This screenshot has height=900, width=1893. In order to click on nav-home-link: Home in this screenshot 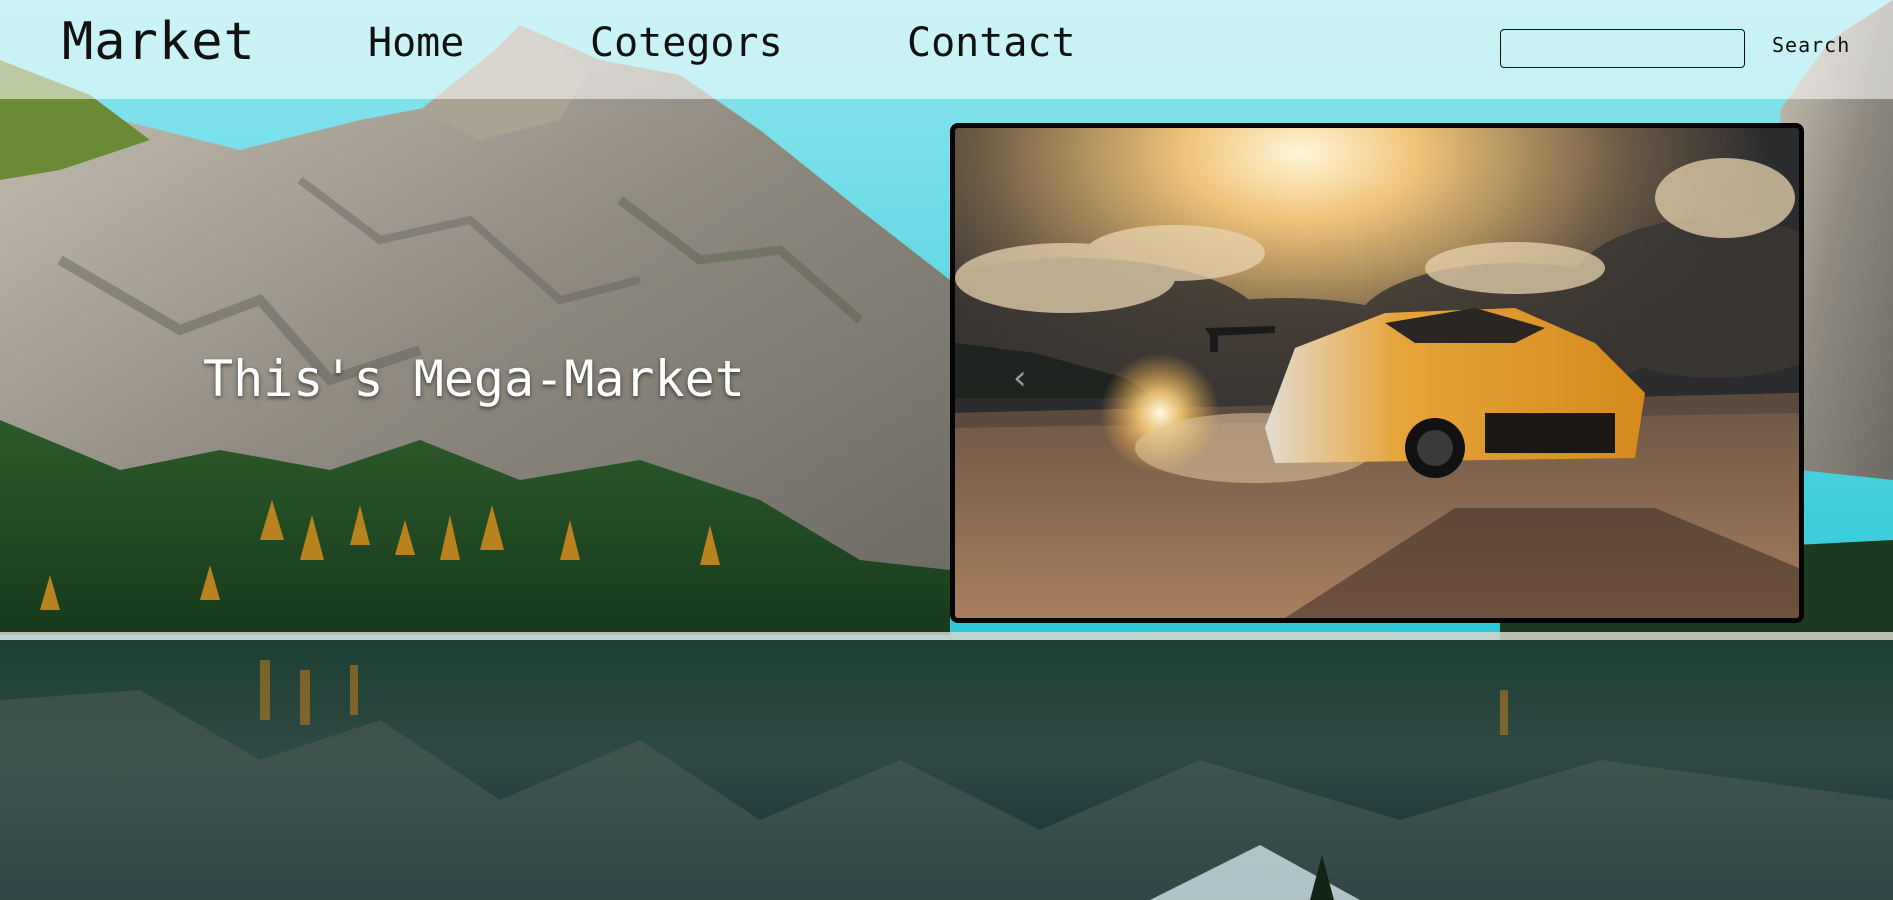, I will do `click(416, 43)`.